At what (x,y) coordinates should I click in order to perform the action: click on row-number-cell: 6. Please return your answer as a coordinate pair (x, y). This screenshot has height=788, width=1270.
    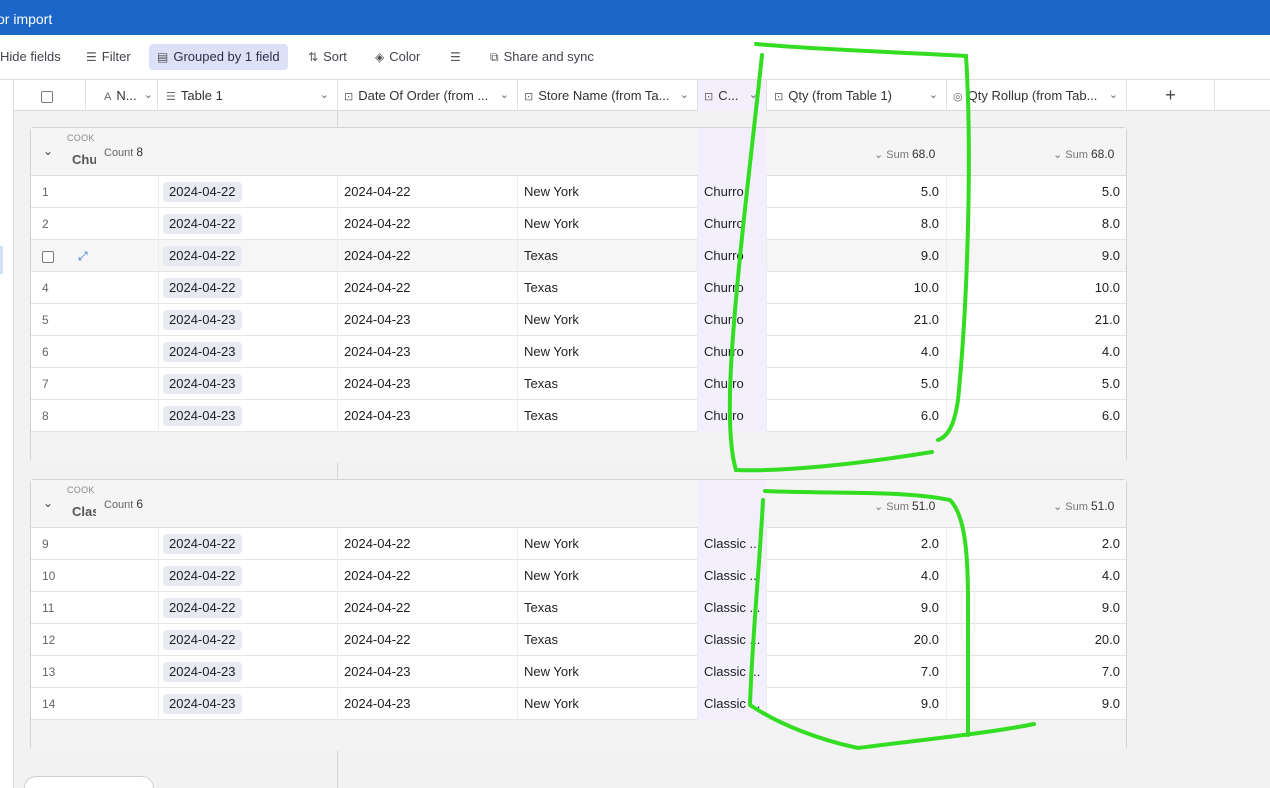
    Looking at the image, I should click on (95, 352).